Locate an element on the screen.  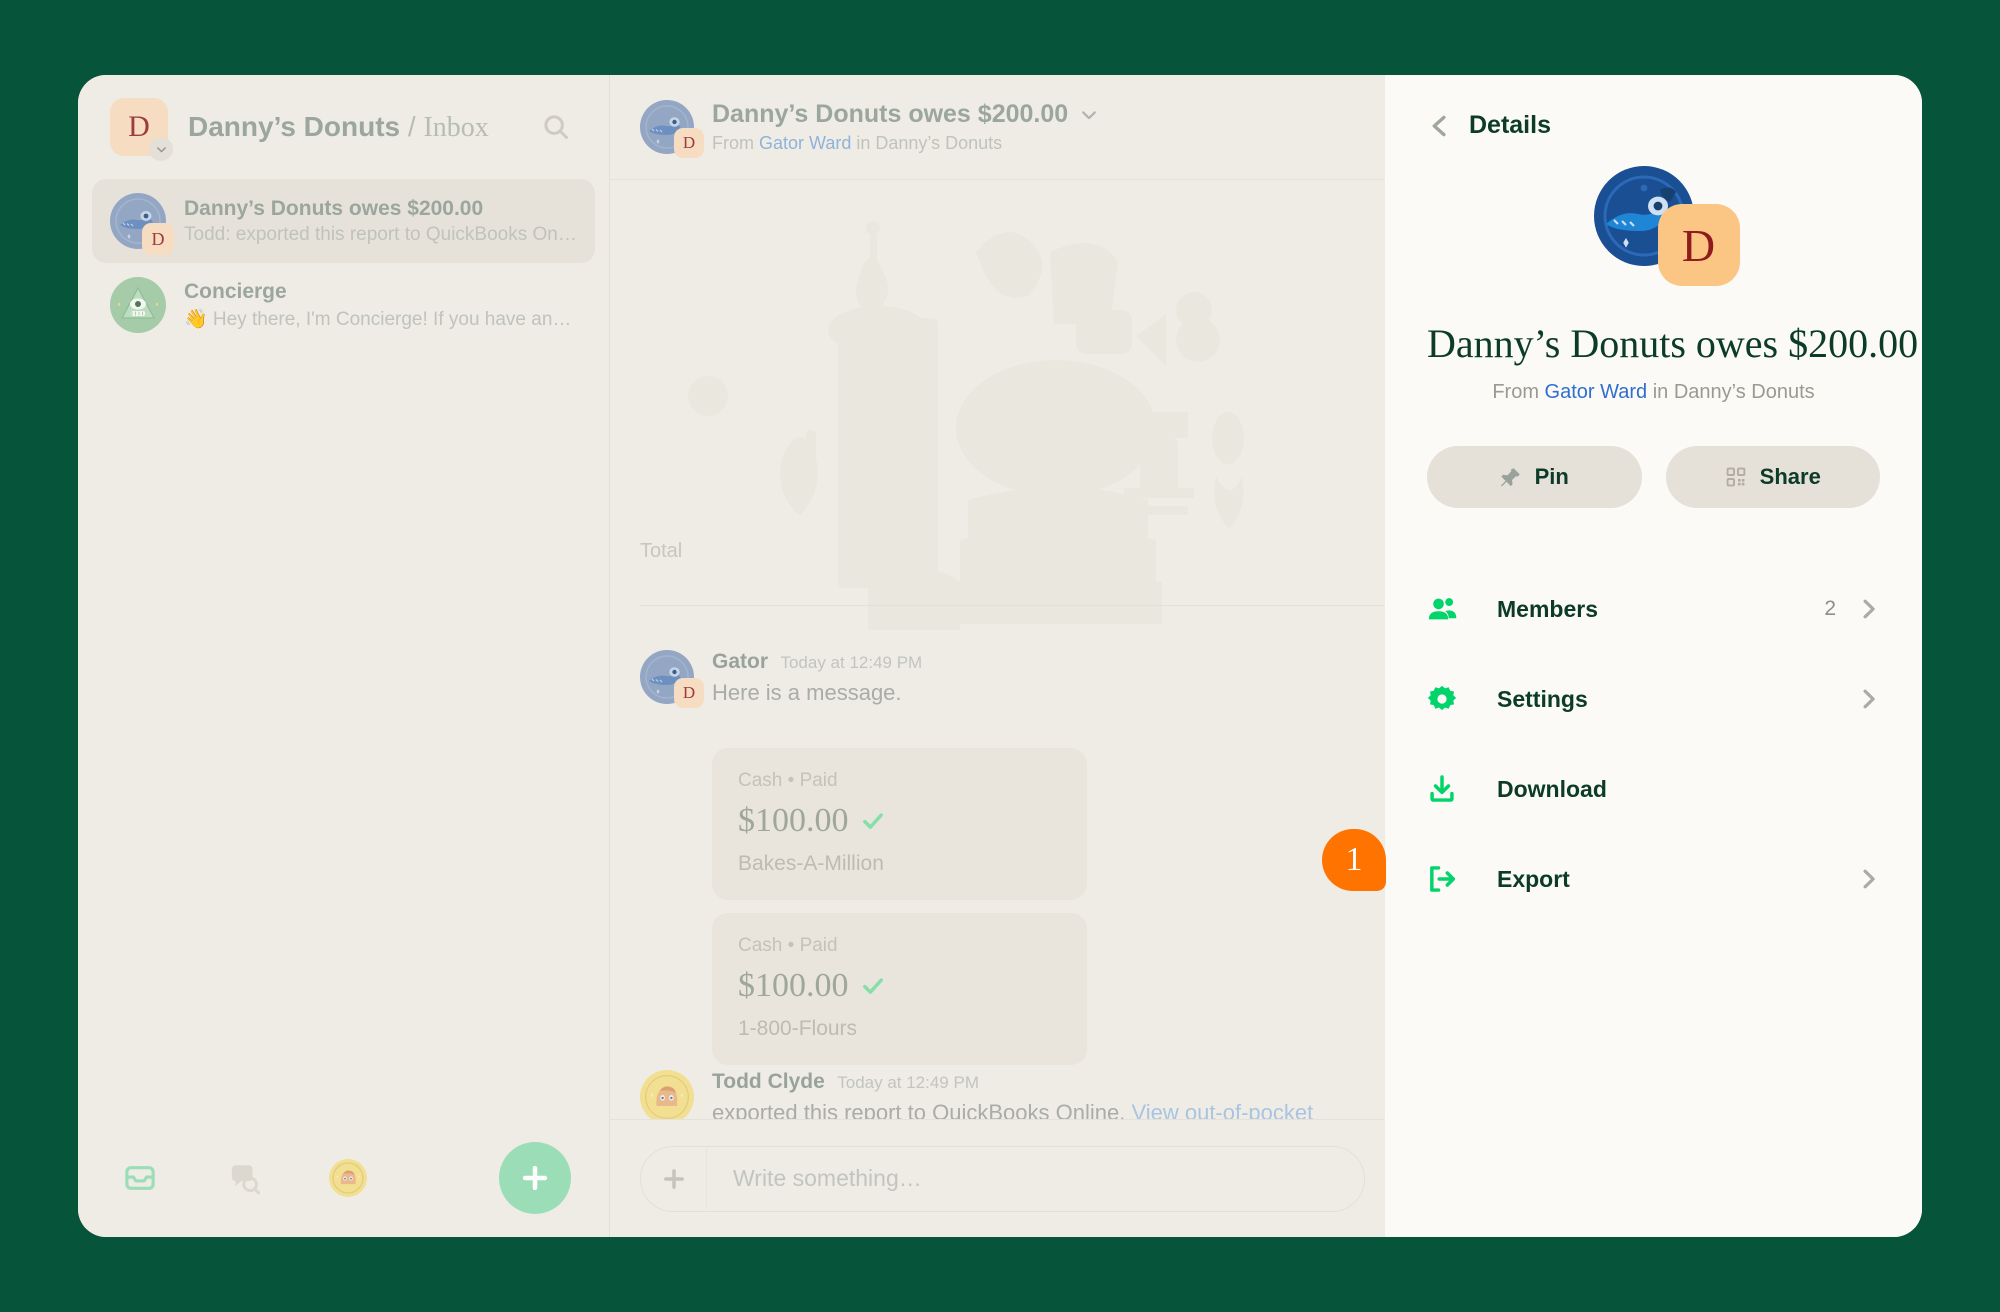
details-row-settings: Settings is located at coordinates (1653, 699).